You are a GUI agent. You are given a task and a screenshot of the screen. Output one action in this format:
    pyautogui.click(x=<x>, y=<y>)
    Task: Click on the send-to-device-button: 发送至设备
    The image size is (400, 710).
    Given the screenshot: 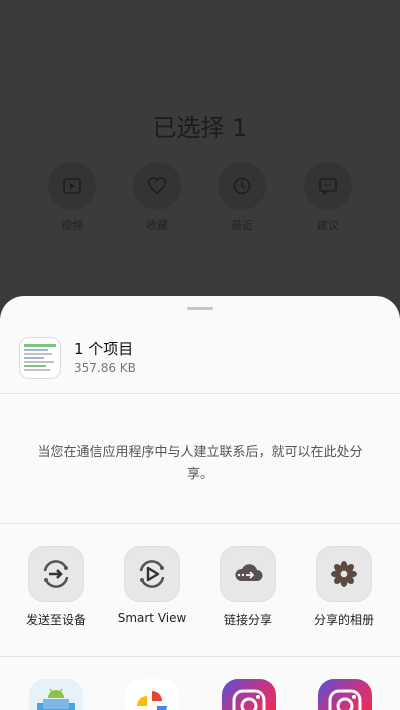 What is the action you would take?
    pyautogui.click(x=56, y=587)
    